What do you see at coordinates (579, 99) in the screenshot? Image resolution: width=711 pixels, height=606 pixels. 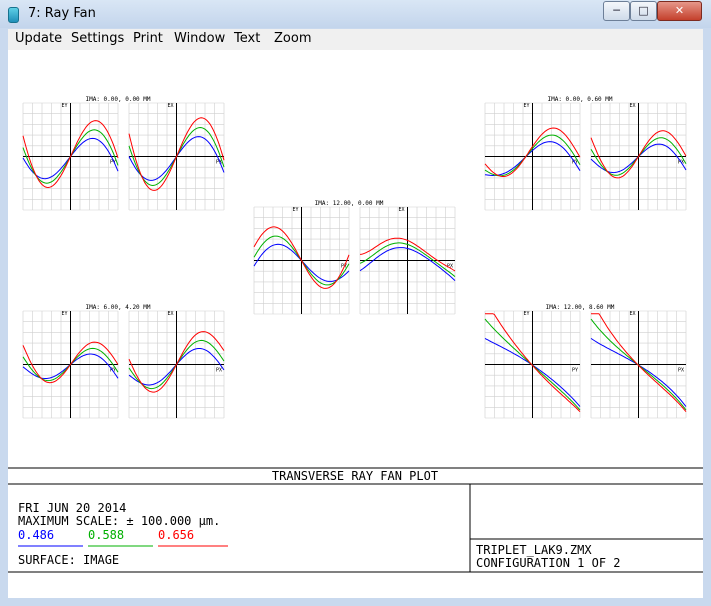 I see `field-label: IMA: 0.00, 0.60 MM` at bounding box center [579, 99].